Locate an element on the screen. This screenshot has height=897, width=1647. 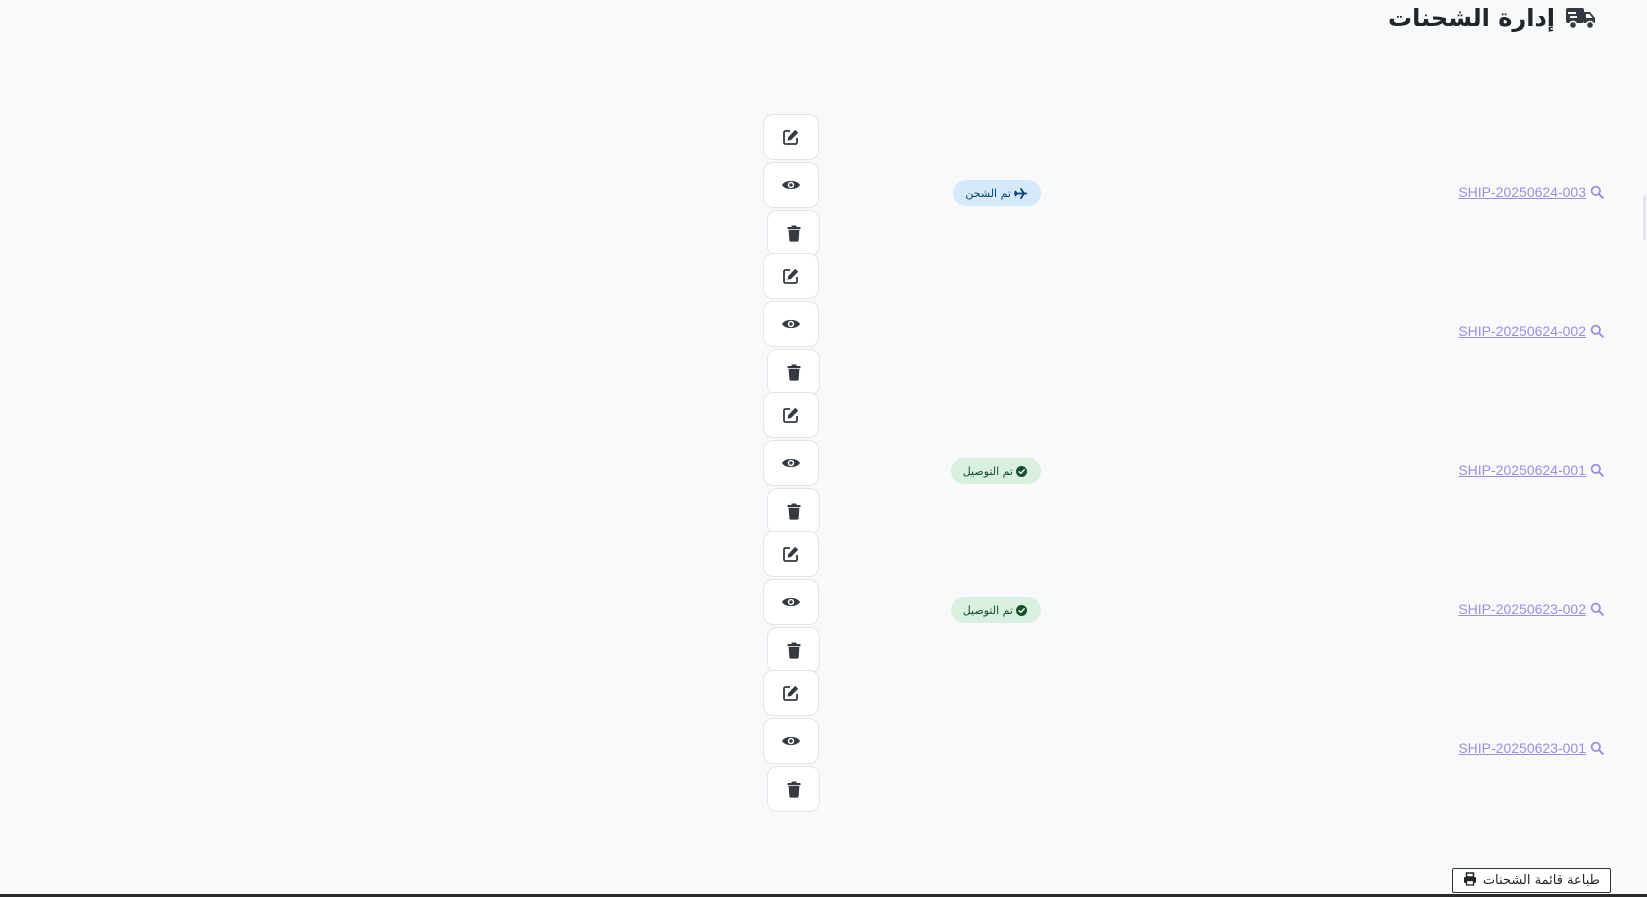
shipment-id: SHIP-20250623-002 is located at coordinates (1522, 609).